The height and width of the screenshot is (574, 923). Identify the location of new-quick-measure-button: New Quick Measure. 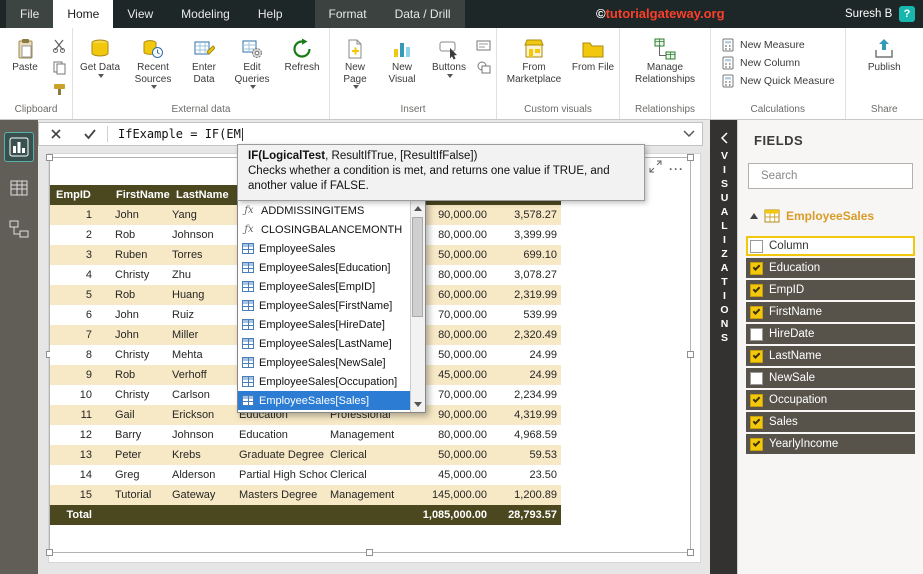
(778, 81).